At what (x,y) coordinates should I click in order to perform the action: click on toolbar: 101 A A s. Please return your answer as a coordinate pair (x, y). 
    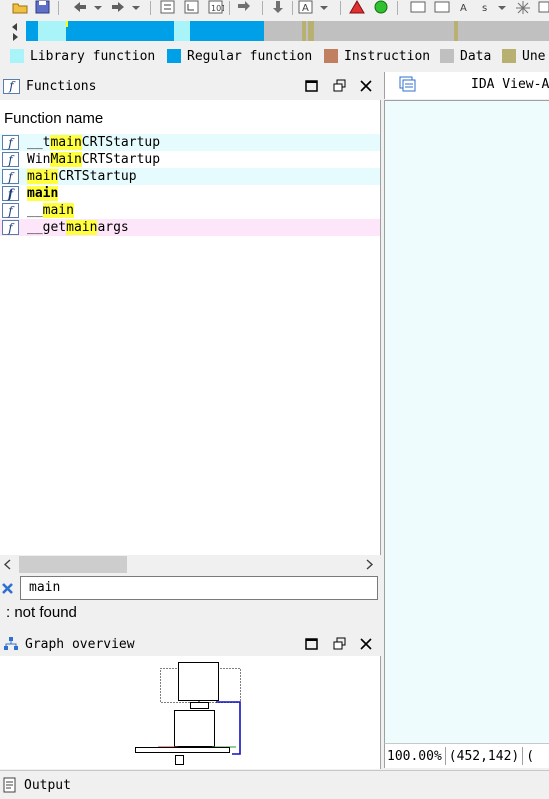
    Looking at the image, I should click on (274, 9).